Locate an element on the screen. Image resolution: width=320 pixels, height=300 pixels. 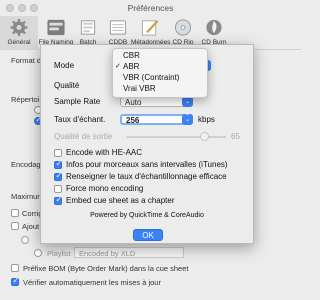
title-bar: Préférences is located at coordinates (150, 8).